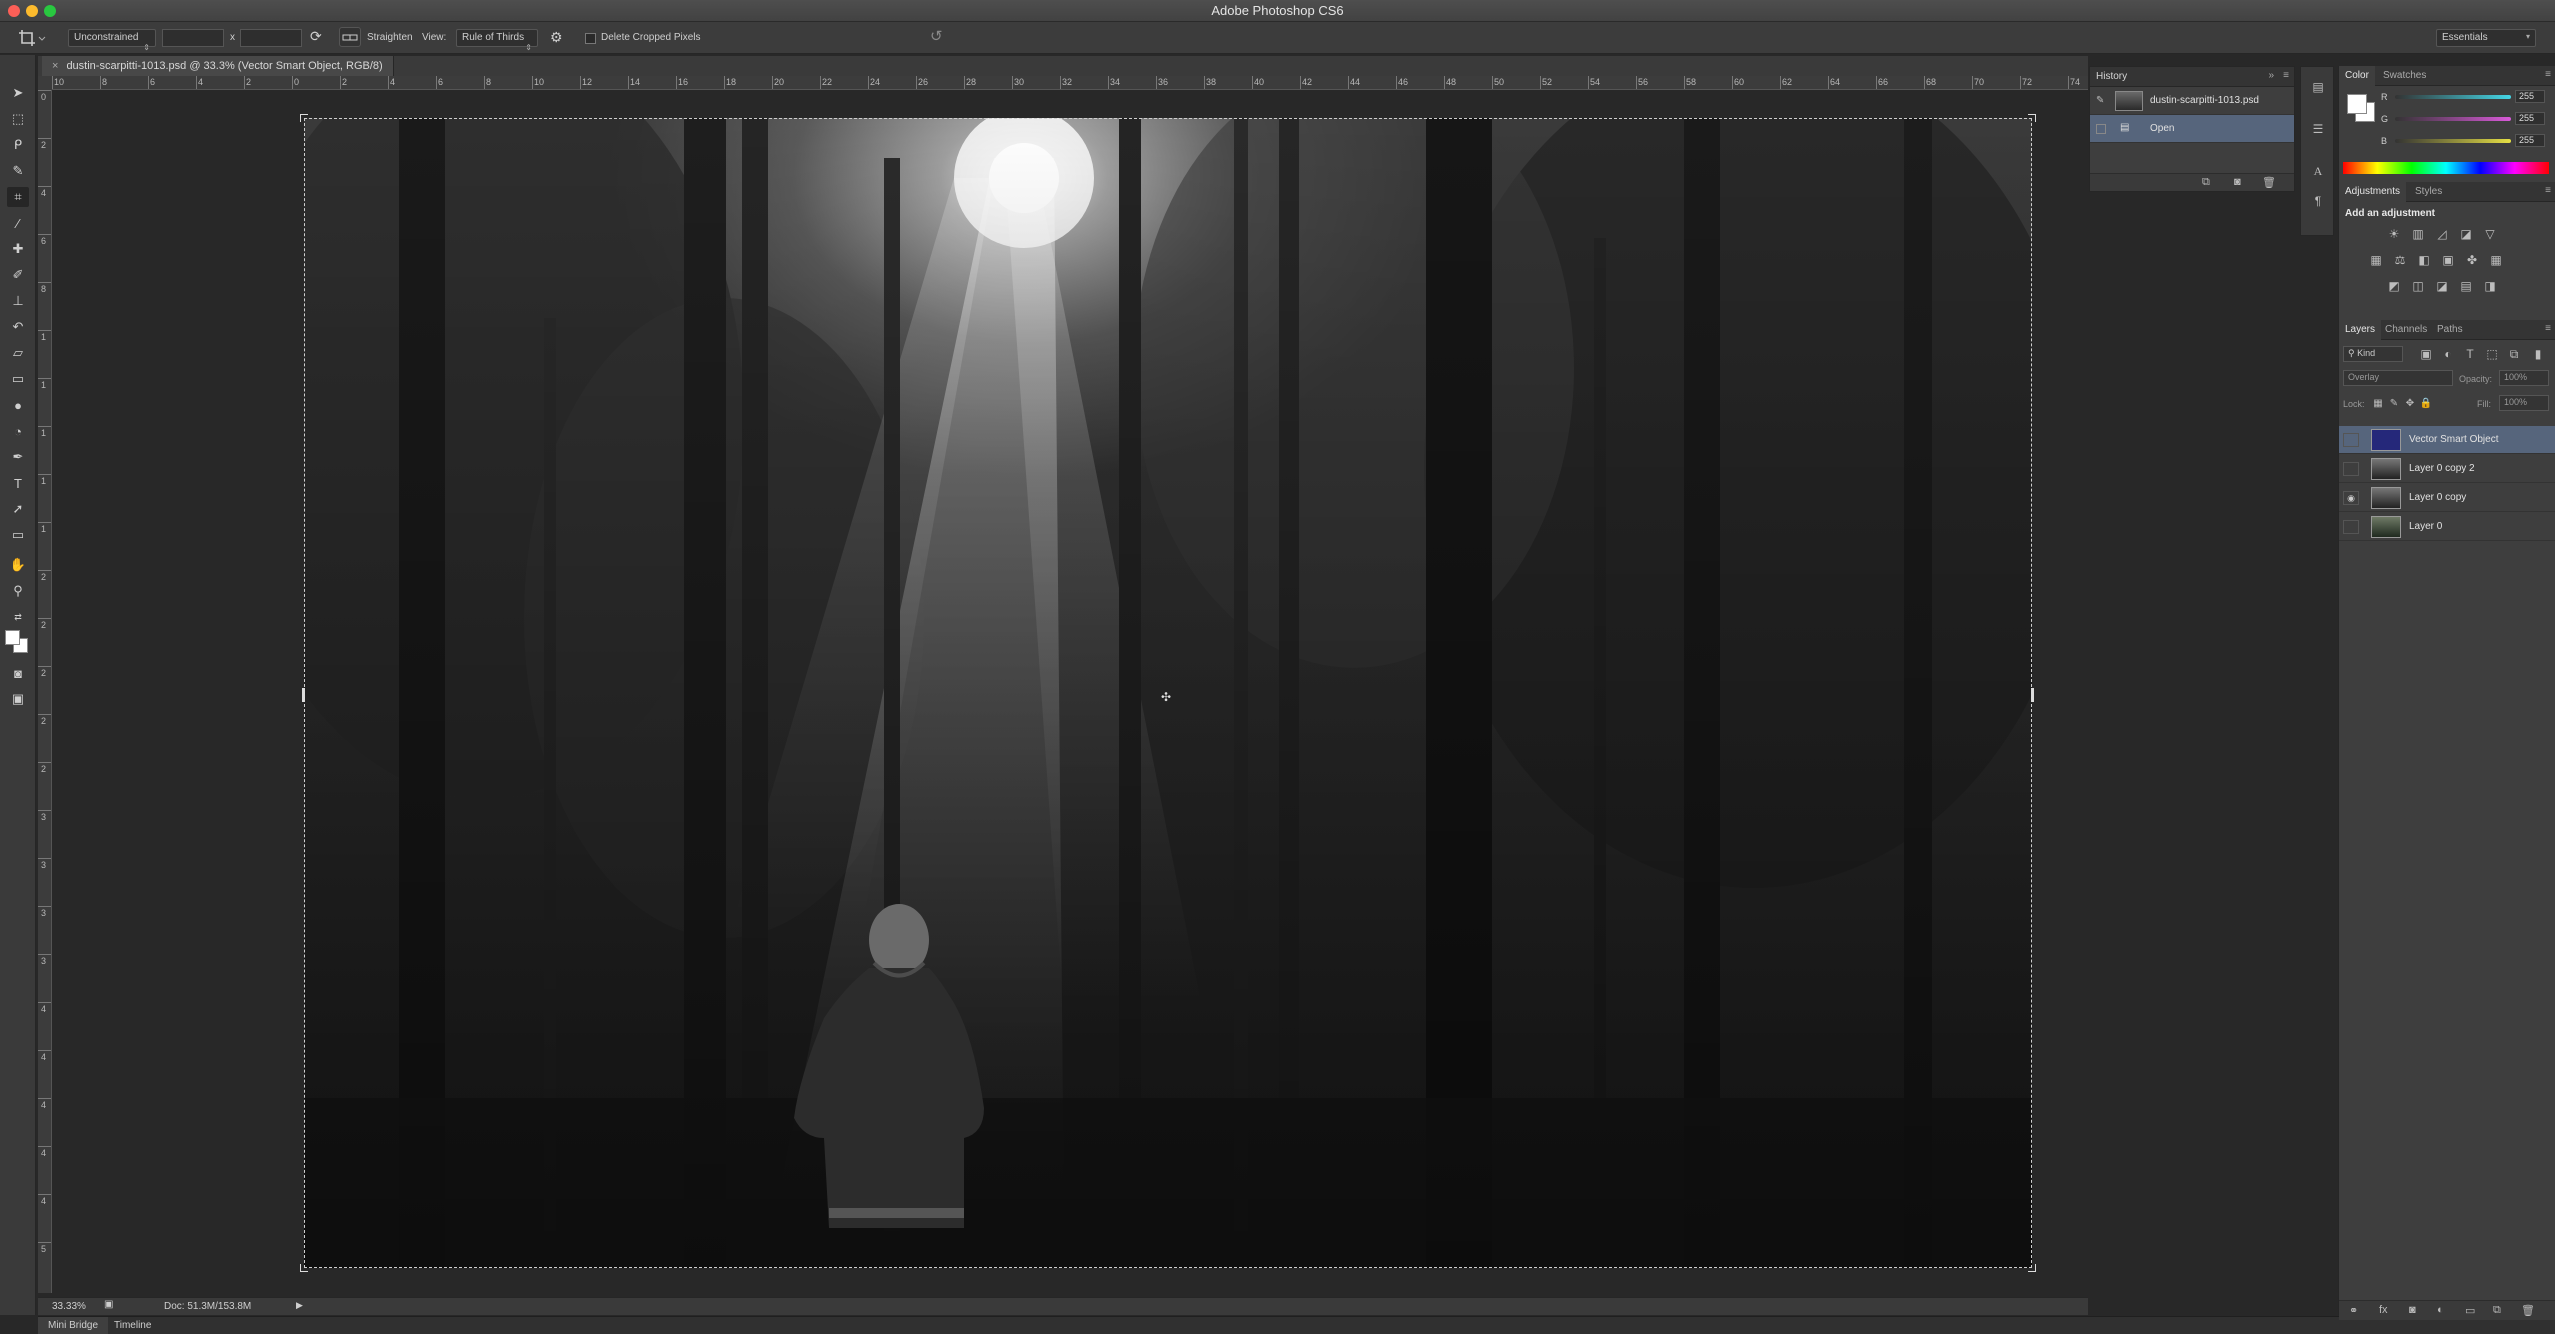 The image size is (2555, 1334). Describe the element at coordinates (271, 38) in the screenshot. I see `crop-height-field` at that location.